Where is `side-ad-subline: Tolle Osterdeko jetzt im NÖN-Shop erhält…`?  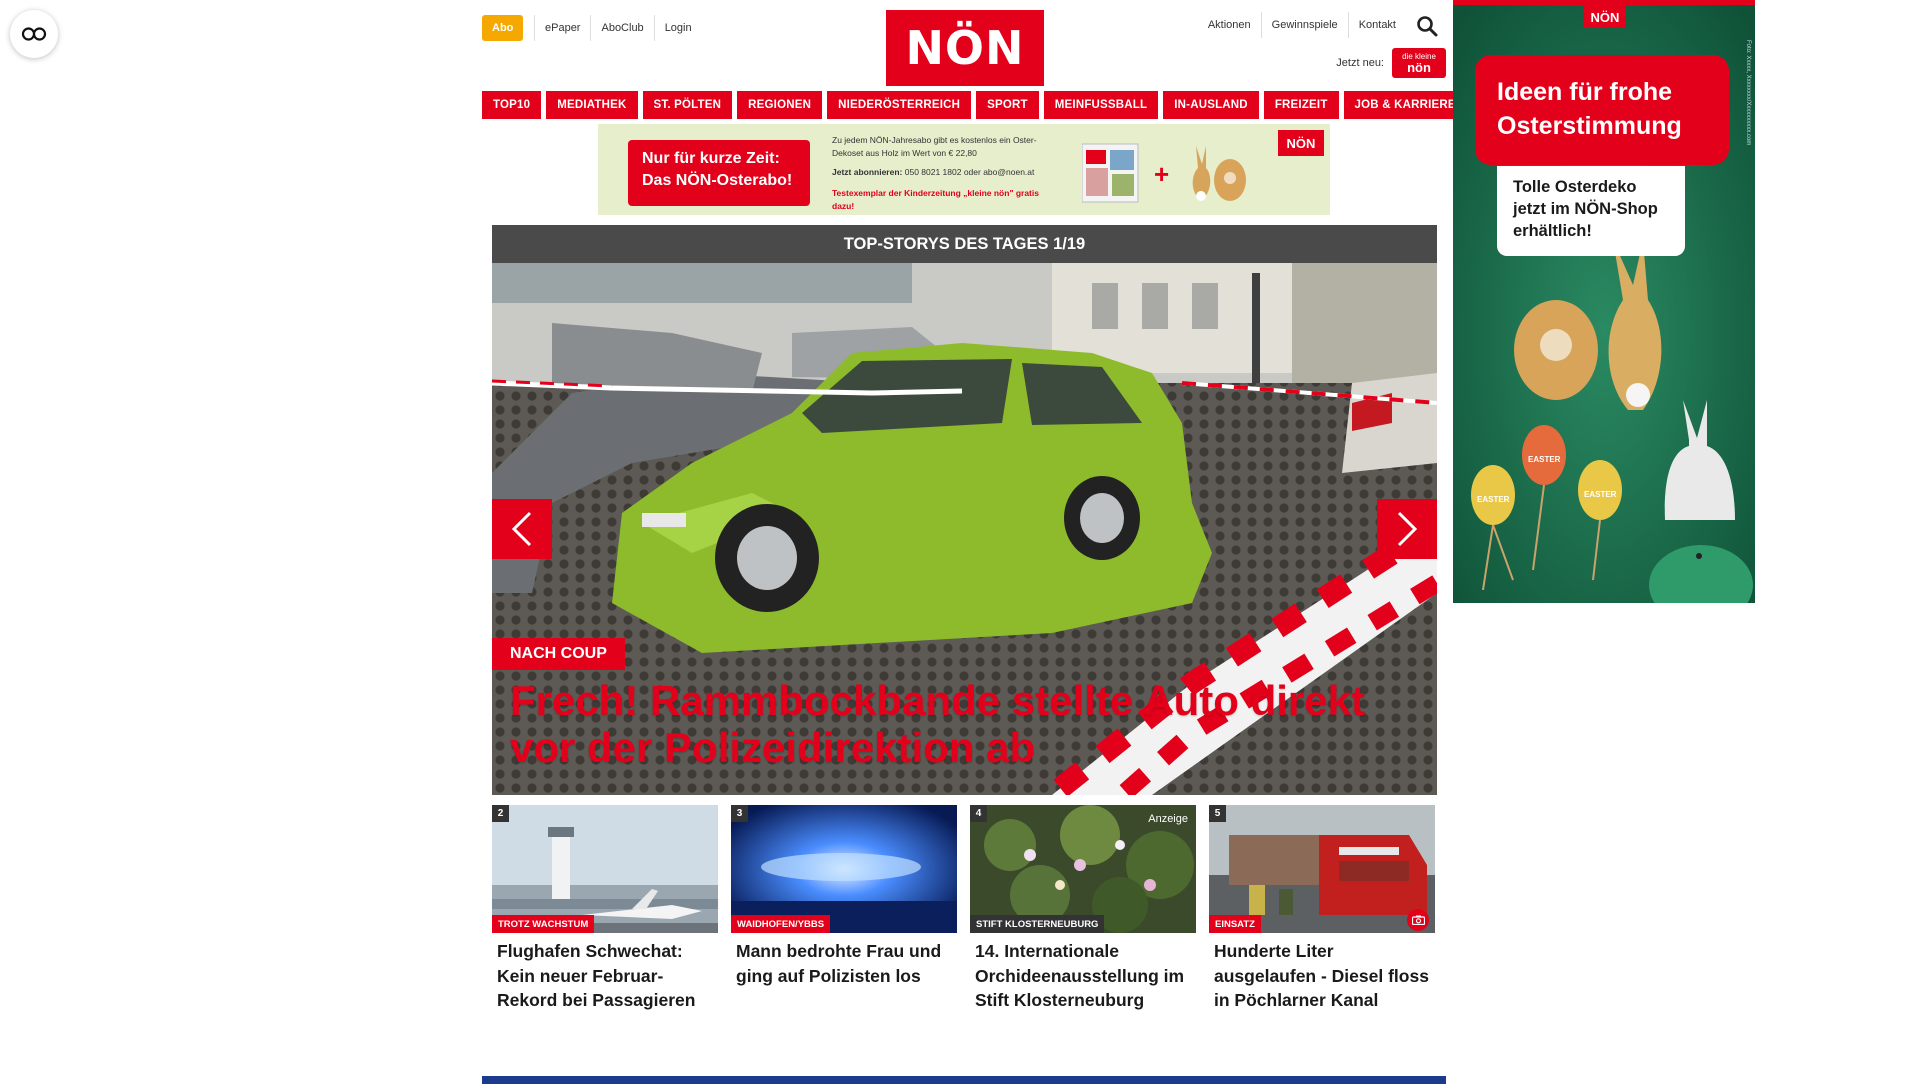
side-ad-subline: Tolle Osterdeko jetzt im NÖN-Shop erhält… is located at coordinates (1591, 211).